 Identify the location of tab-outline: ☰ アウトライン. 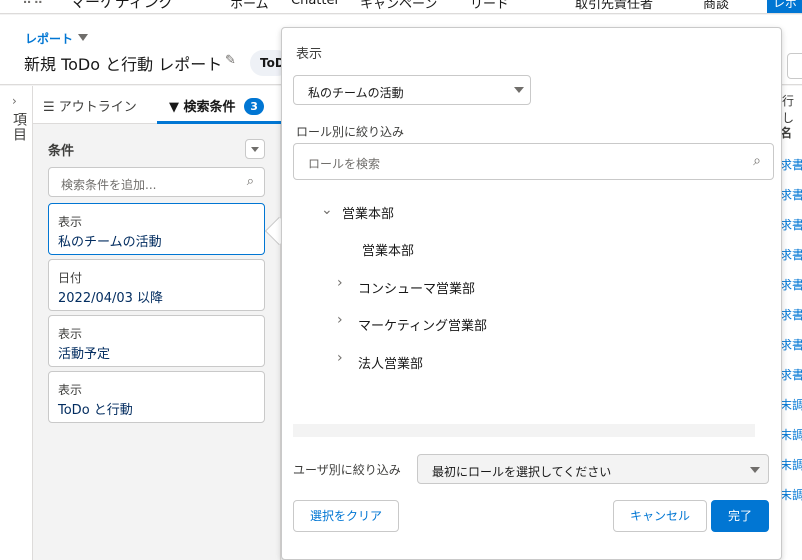
(90, 105).